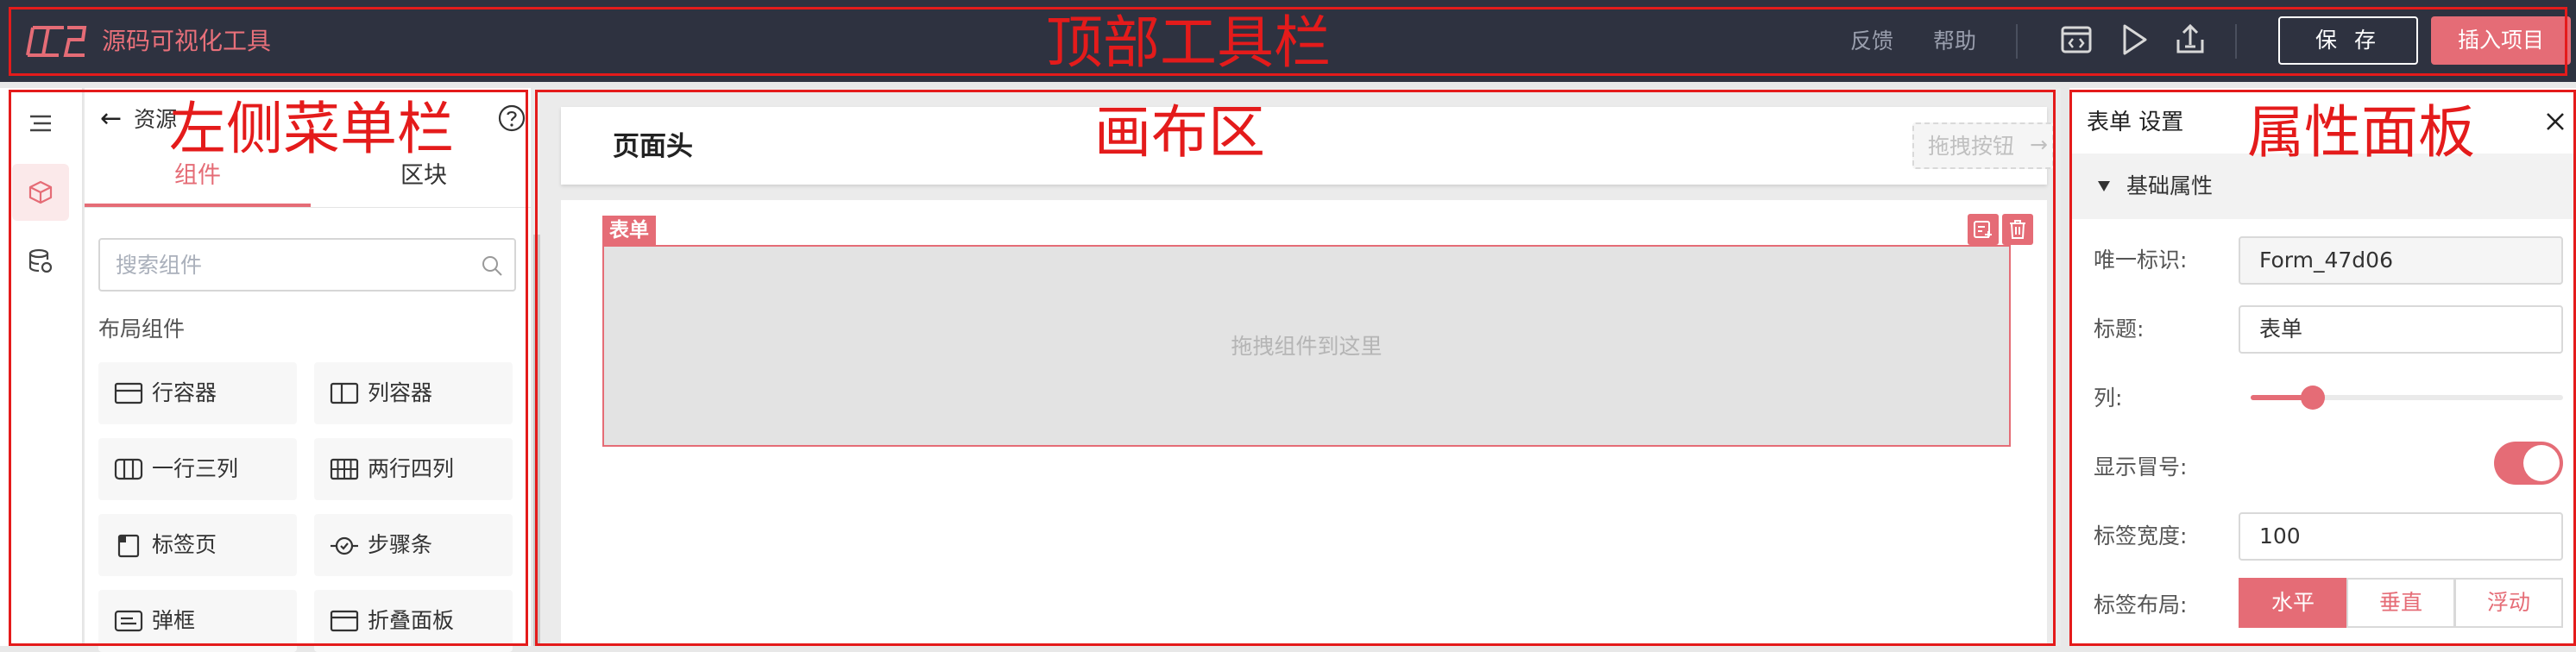  Describe the element at coordinates (2141, 467) in the screenshot. I see `colon-label: 显示冒号:` at that location.